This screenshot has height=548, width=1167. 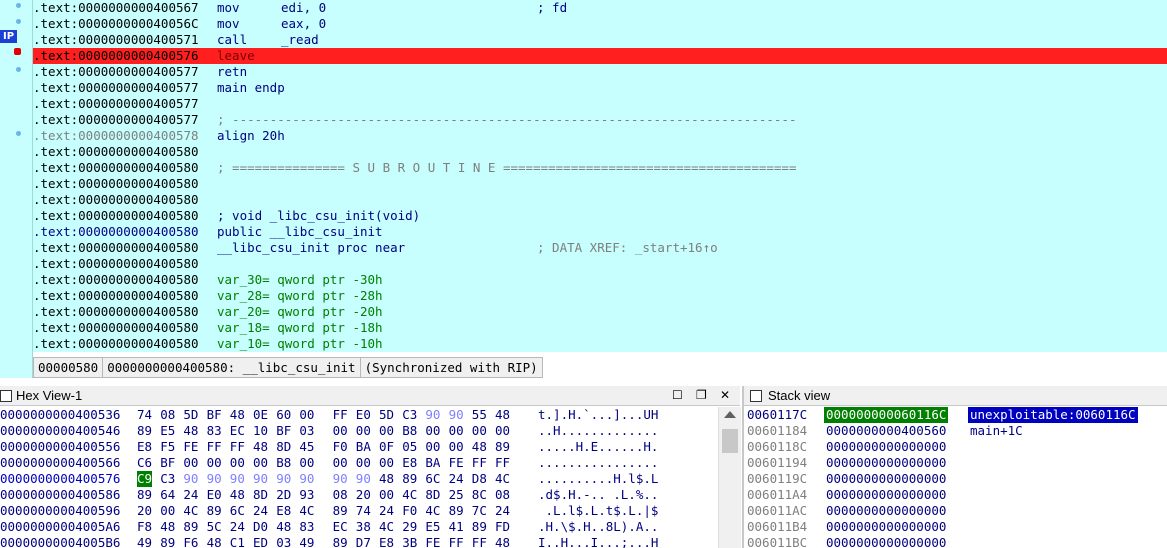 What do you see at coordinates (729, 477) in the screenshot?
I see `hex-view-scrollbar` at bounding box center [729, 477].